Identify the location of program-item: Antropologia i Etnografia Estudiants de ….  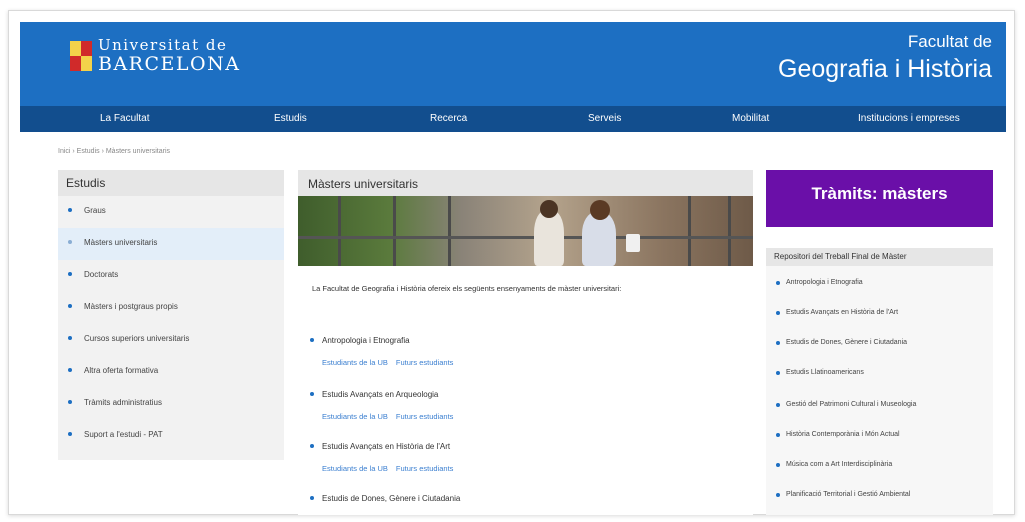
(385, 351).